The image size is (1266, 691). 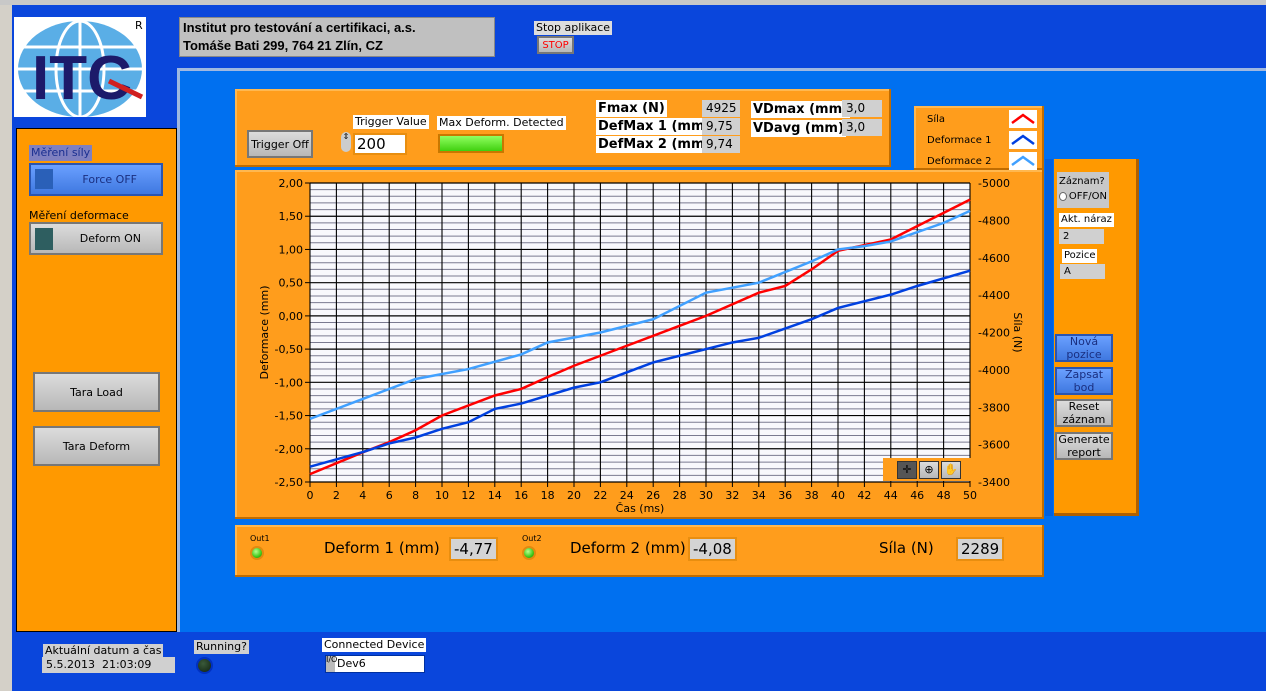 What do you see at coordinates (801, 109) in the screenshot?
I see `vdmax-label: VDmax (mm)` at bounding box center [801, 109].